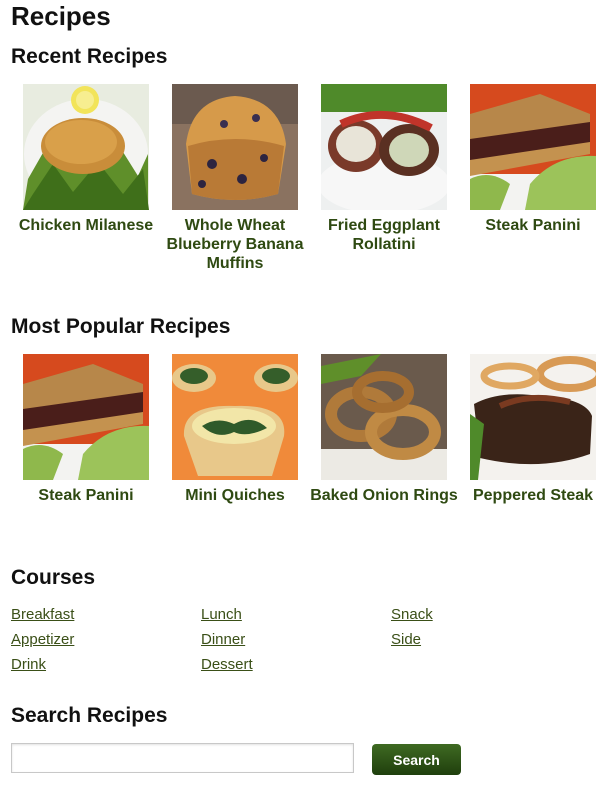 The image size is (612, 786). I want to click on search-button: Search, so click(416, 759).